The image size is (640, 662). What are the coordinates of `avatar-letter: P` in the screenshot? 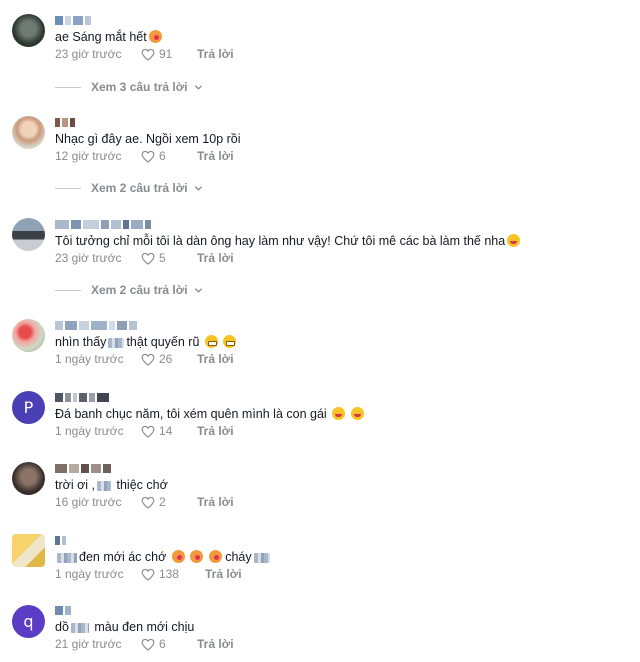 It's located at (28, 407).